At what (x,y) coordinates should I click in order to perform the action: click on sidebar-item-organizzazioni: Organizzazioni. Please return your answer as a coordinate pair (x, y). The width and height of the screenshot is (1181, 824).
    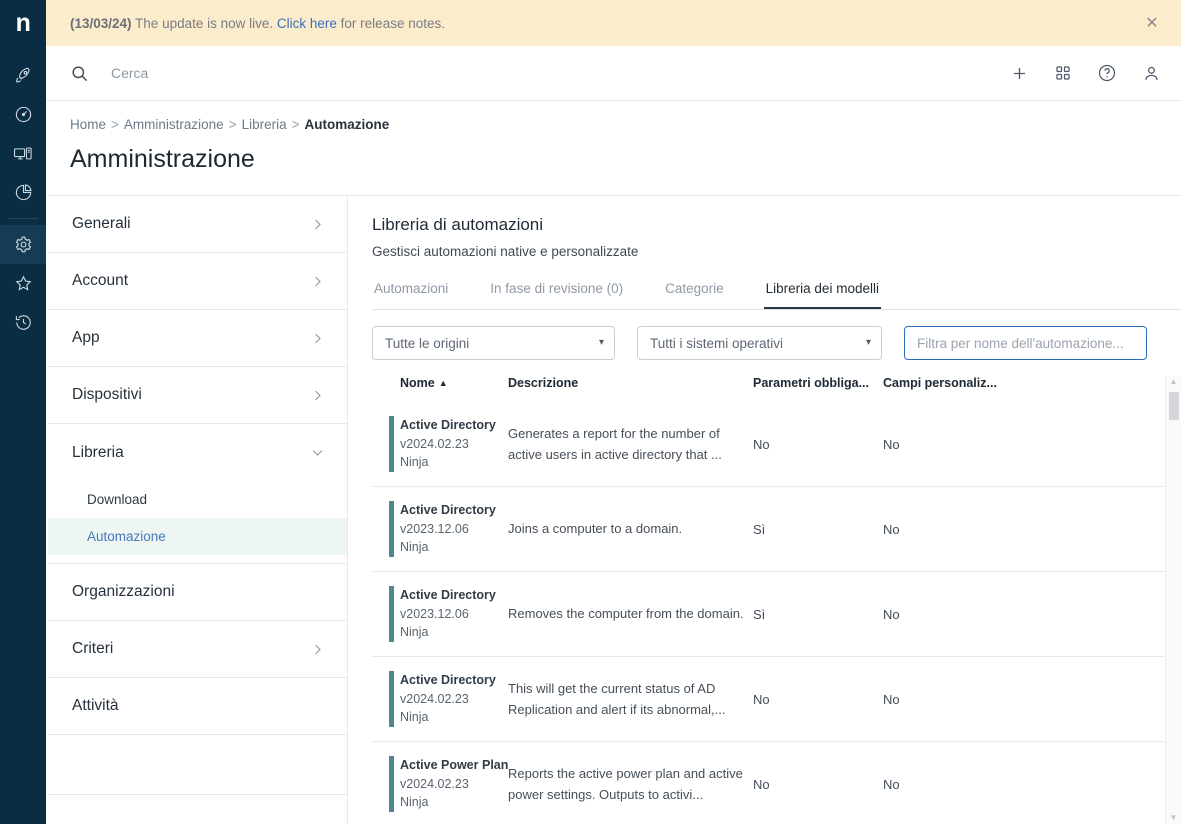
    Looking at the image, I should click on (197, 592).